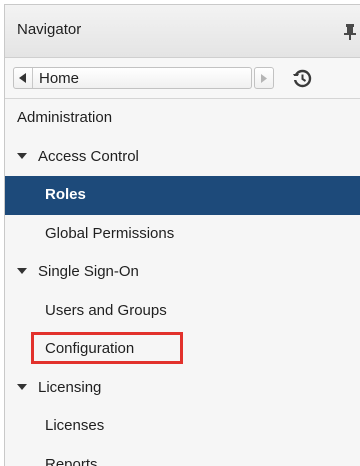  What do you see at coordinates (350, 32) in the screenshot?
I see `pin-icon` at bounding box center [350, 32].